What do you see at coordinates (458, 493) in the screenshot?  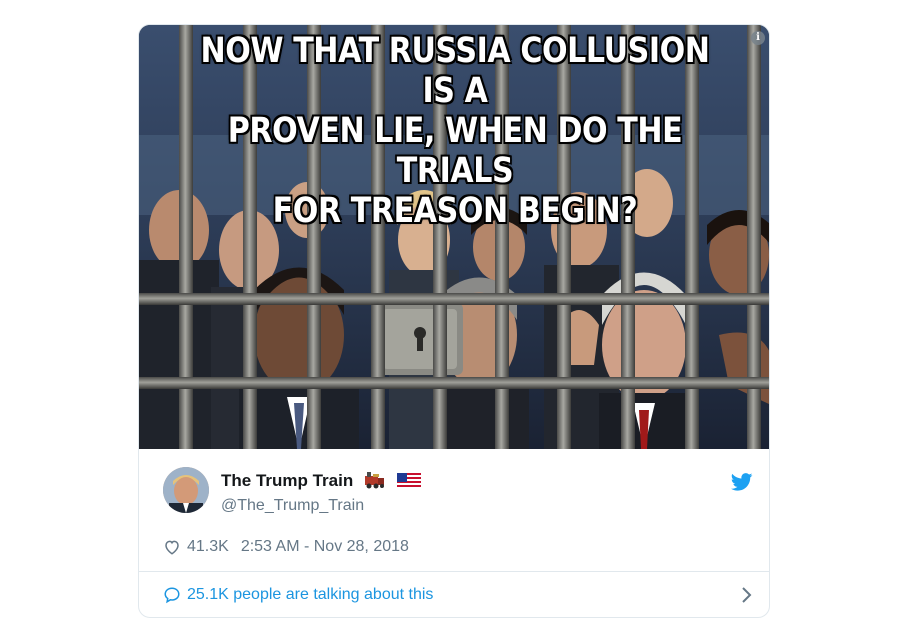 I see `tweet-author: The Trump Train @The_Trump_Train` at bounding box center [458, 493].